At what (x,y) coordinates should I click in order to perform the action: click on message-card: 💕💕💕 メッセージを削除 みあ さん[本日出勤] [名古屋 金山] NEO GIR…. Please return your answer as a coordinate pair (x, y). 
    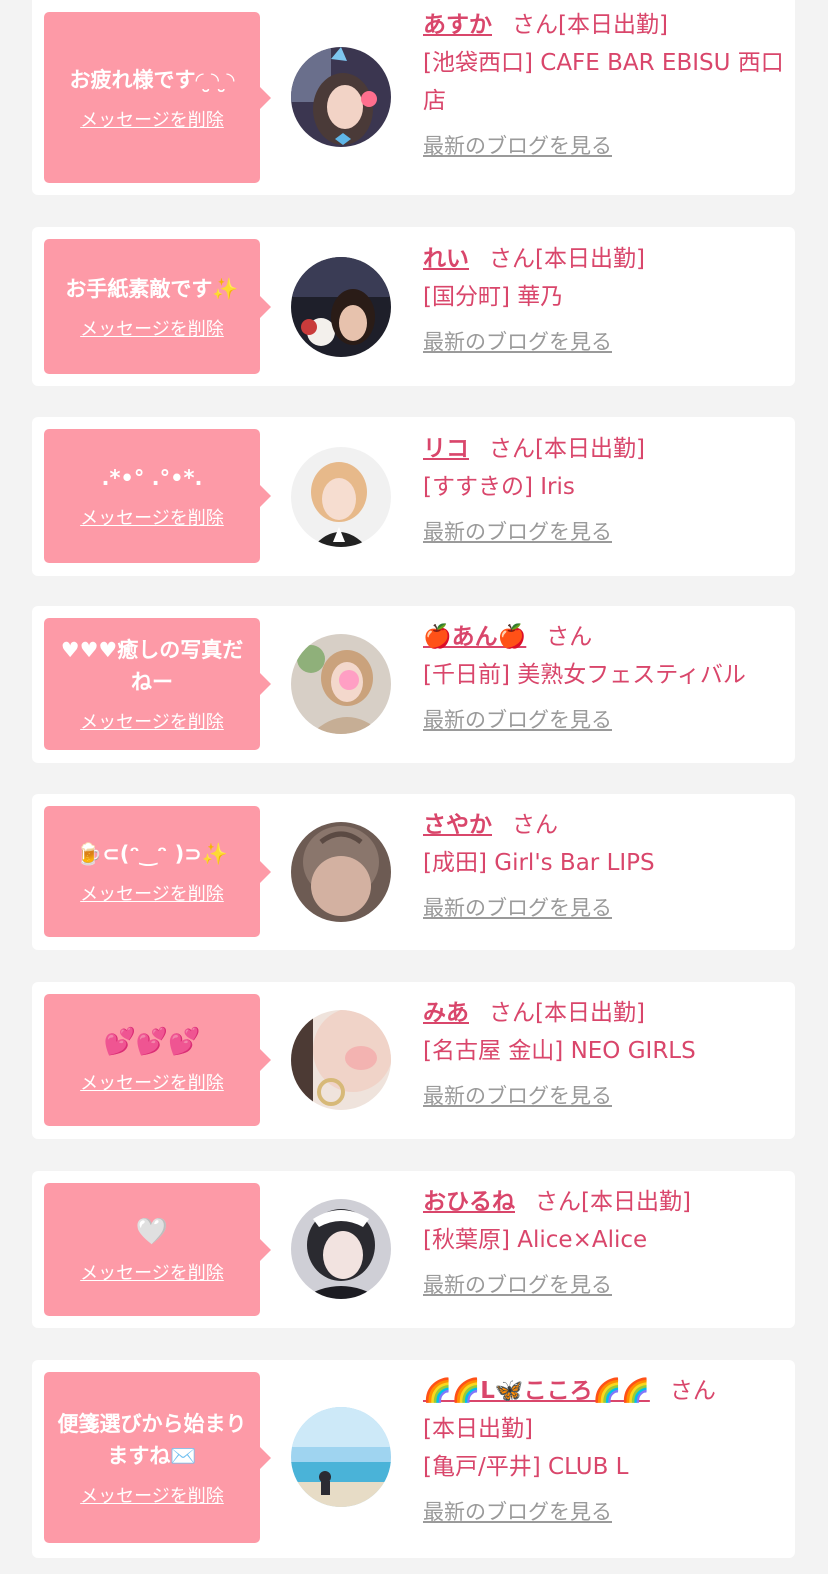
    Looking at the image, I should click on (413, 1060).